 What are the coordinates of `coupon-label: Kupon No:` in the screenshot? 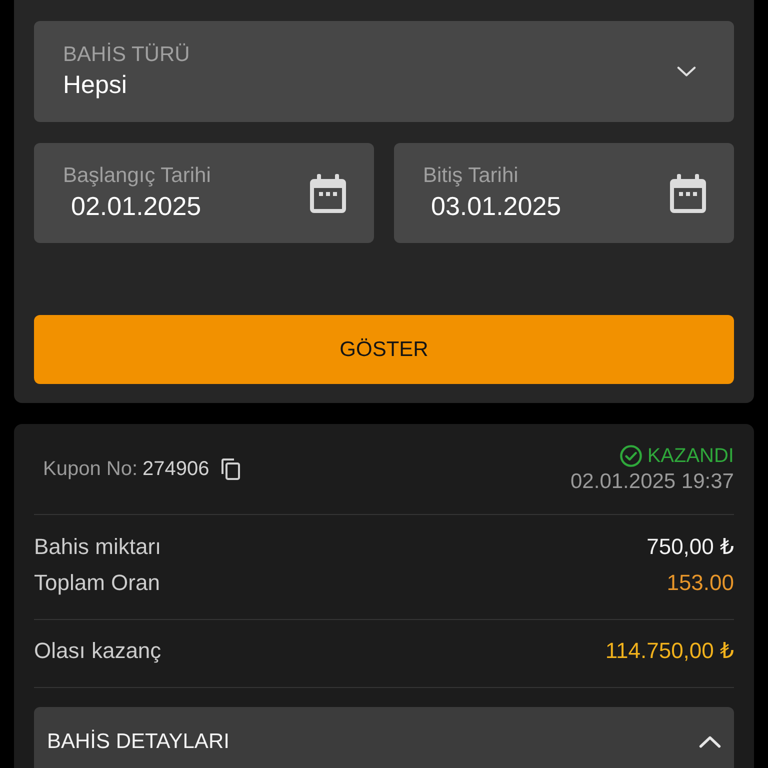 It's located at (90, 469).